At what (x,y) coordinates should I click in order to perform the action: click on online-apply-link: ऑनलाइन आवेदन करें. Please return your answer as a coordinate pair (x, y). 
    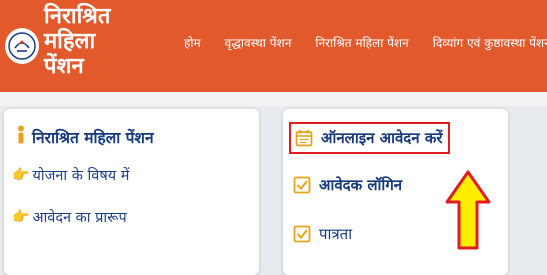
    Looking at the image, I should click on (370, 138).